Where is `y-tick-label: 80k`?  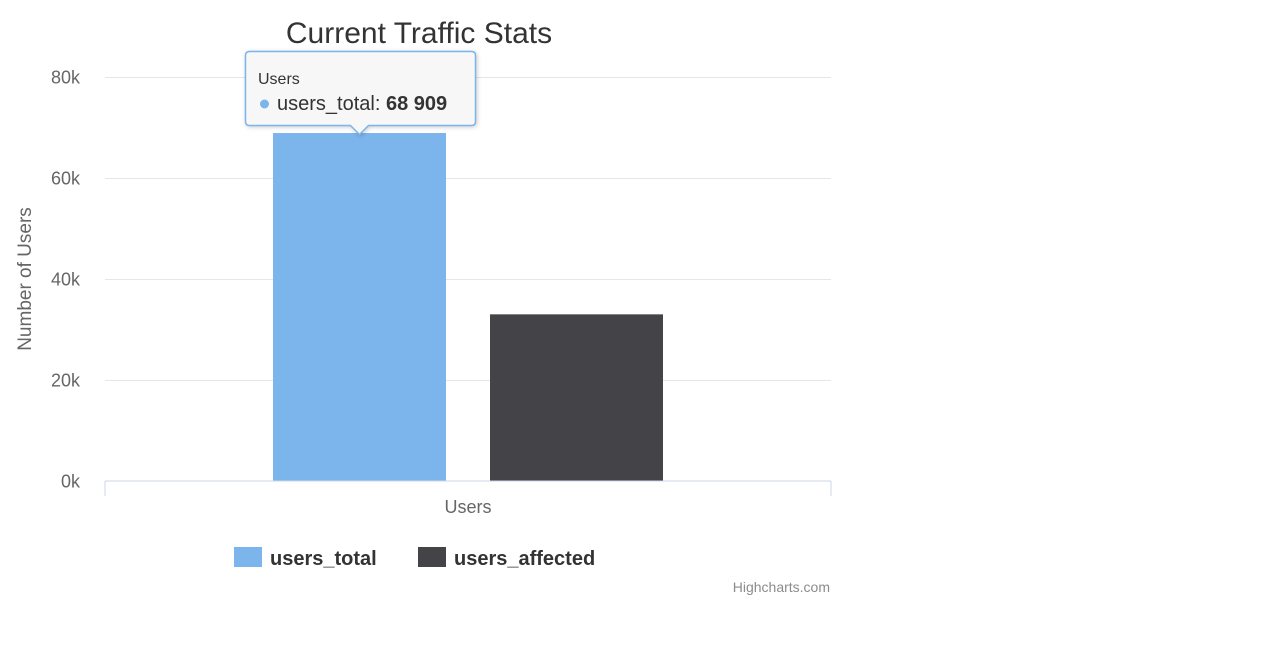 y-tick-label: 80k is located at coordinates (66, 78).